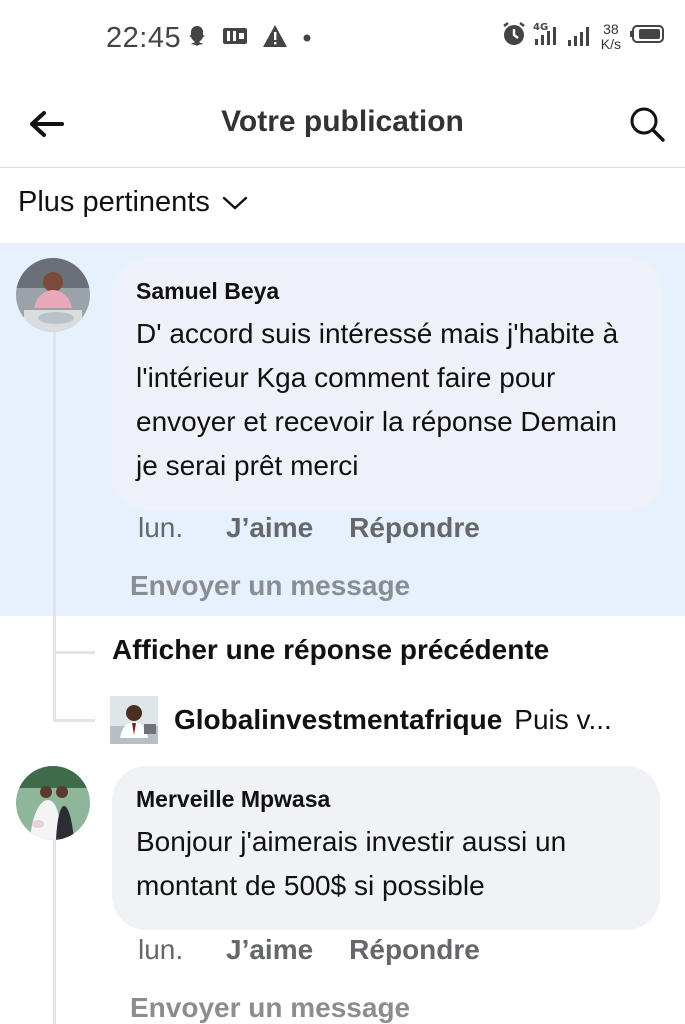 The width and height of the screenshot is (685, 1024). Describe the element at coordinates (144, 38) in the screenshot. I see `status-time: 22:45` at that location.